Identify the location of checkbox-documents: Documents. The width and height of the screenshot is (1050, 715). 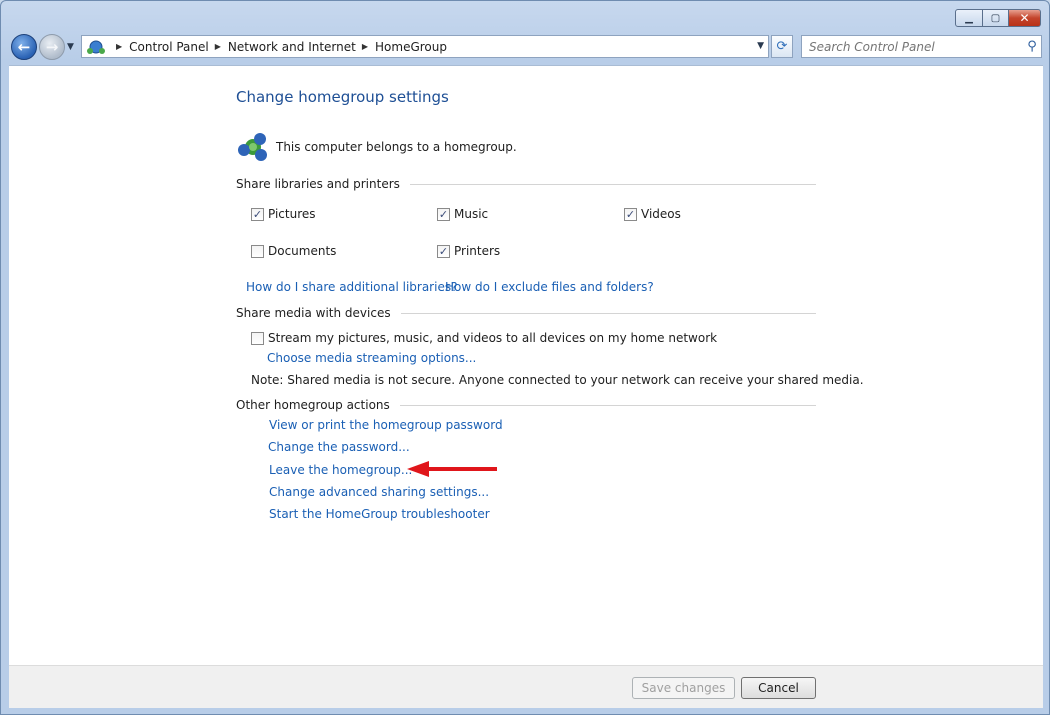
(293, 251).